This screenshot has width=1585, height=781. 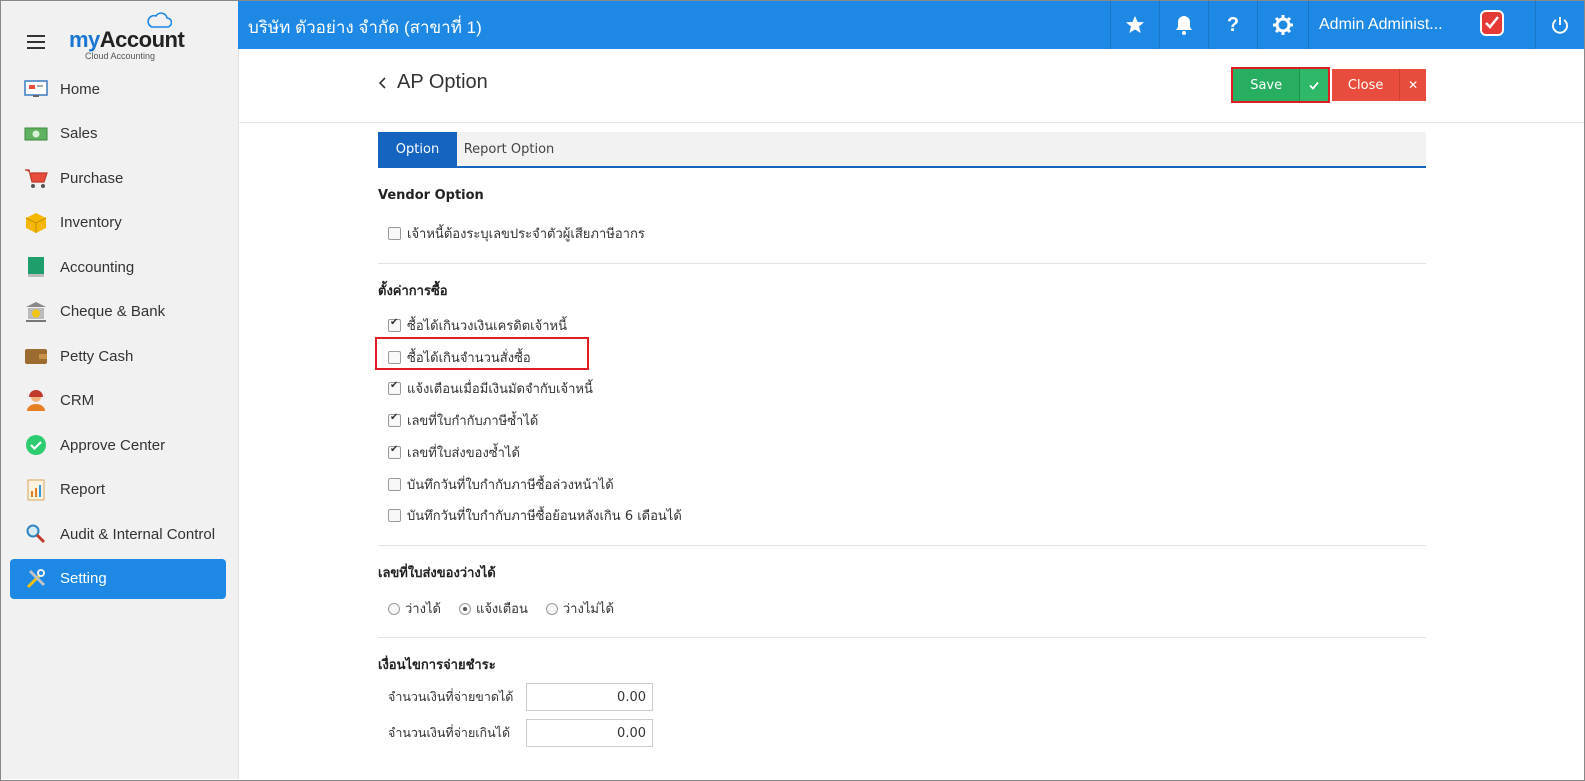 I want to click on checkbox-label: ซื้อได้เกินวงเงินเครดิตเจ้าหนี้, so click(x=487, y=326).